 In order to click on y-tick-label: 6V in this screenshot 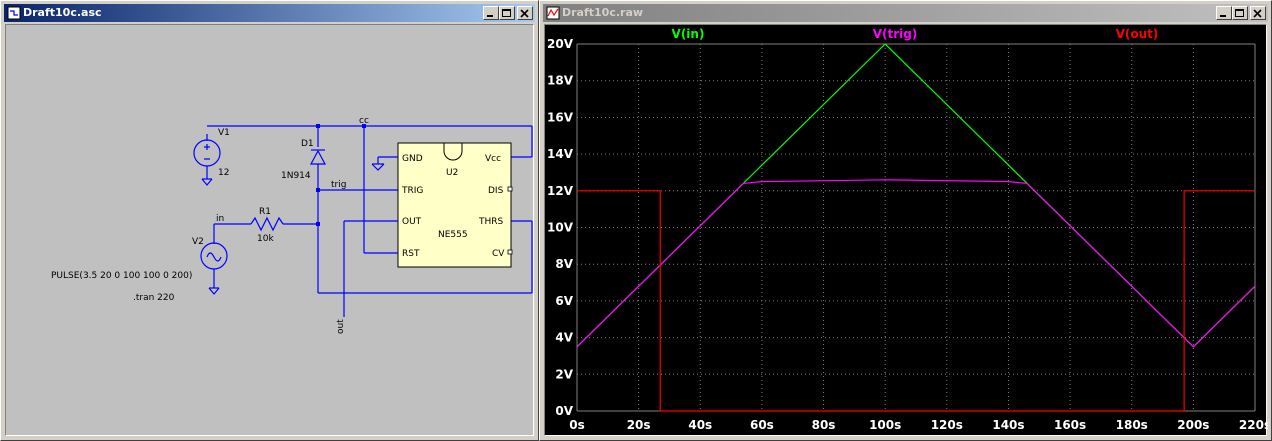, I will do `click(564, 301)`.